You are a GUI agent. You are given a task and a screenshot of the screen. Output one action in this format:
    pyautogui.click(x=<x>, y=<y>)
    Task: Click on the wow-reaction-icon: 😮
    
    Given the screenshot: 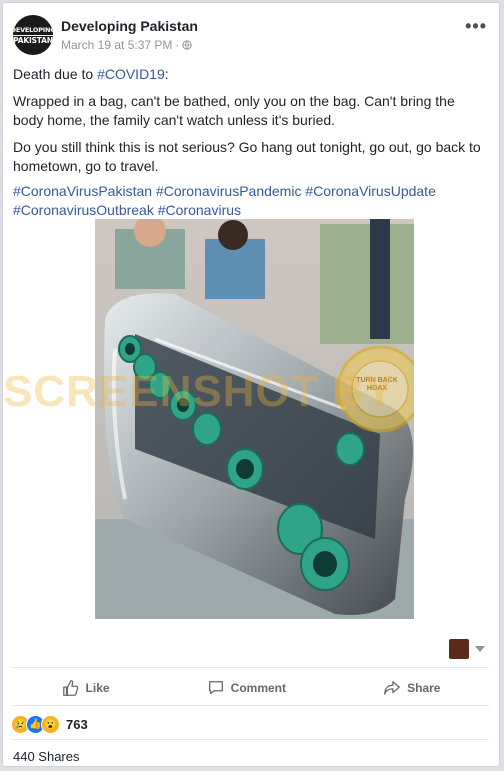 What is the action you would take?
    pyautogui.click(x=50, y=724)
    